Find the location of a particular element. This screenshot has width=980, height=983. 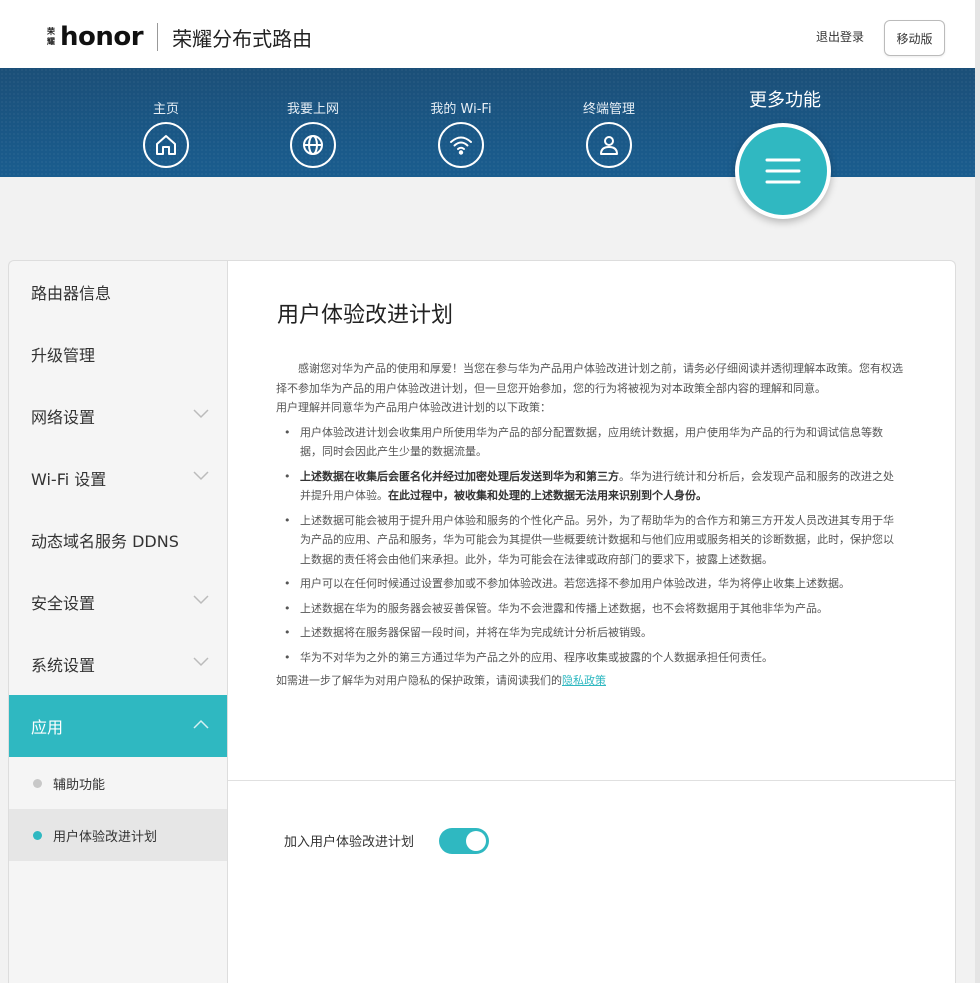

sidebar-item-label: 路由器信息 is located at coordinates (71, 293).